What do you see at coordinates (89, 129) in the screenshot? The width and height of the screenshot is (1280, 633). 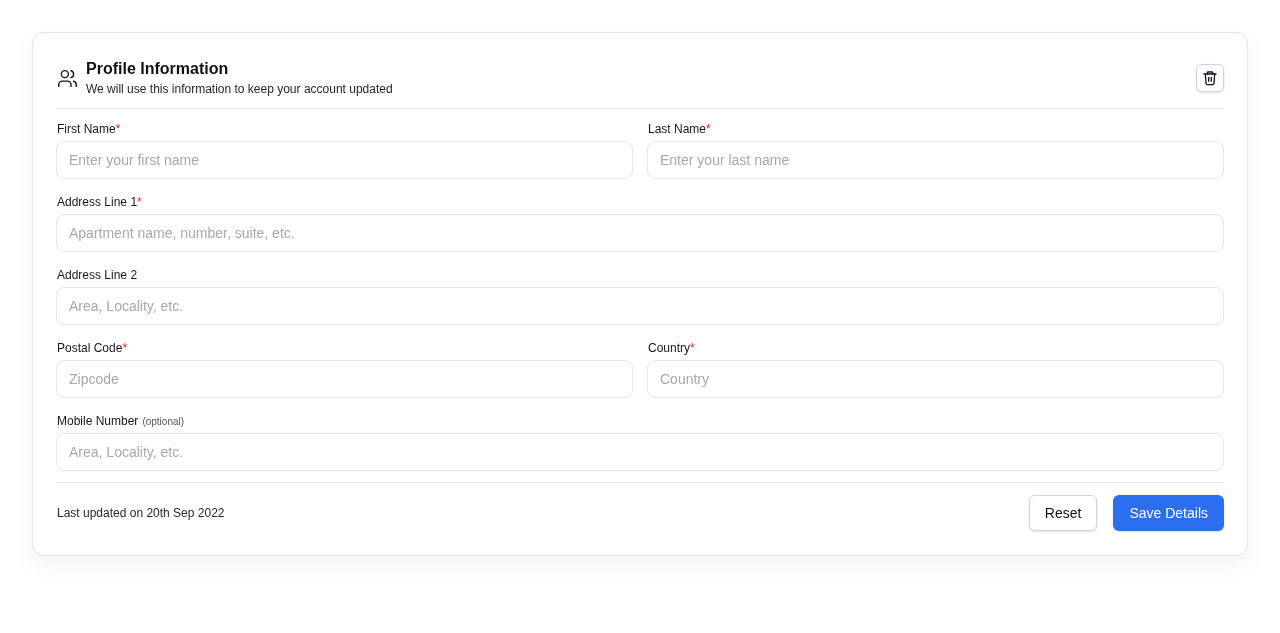 I see `field-label: First Name*` at bounding box center [89, 129].